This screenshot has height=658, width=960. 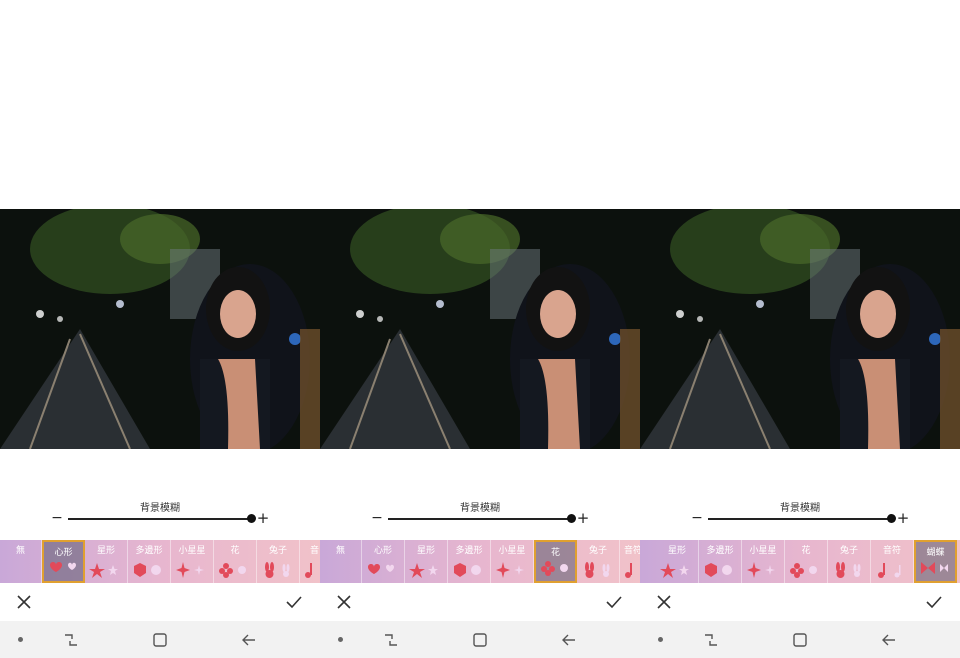 I want to click on butterfly-icon, so click(x=934, y=568).